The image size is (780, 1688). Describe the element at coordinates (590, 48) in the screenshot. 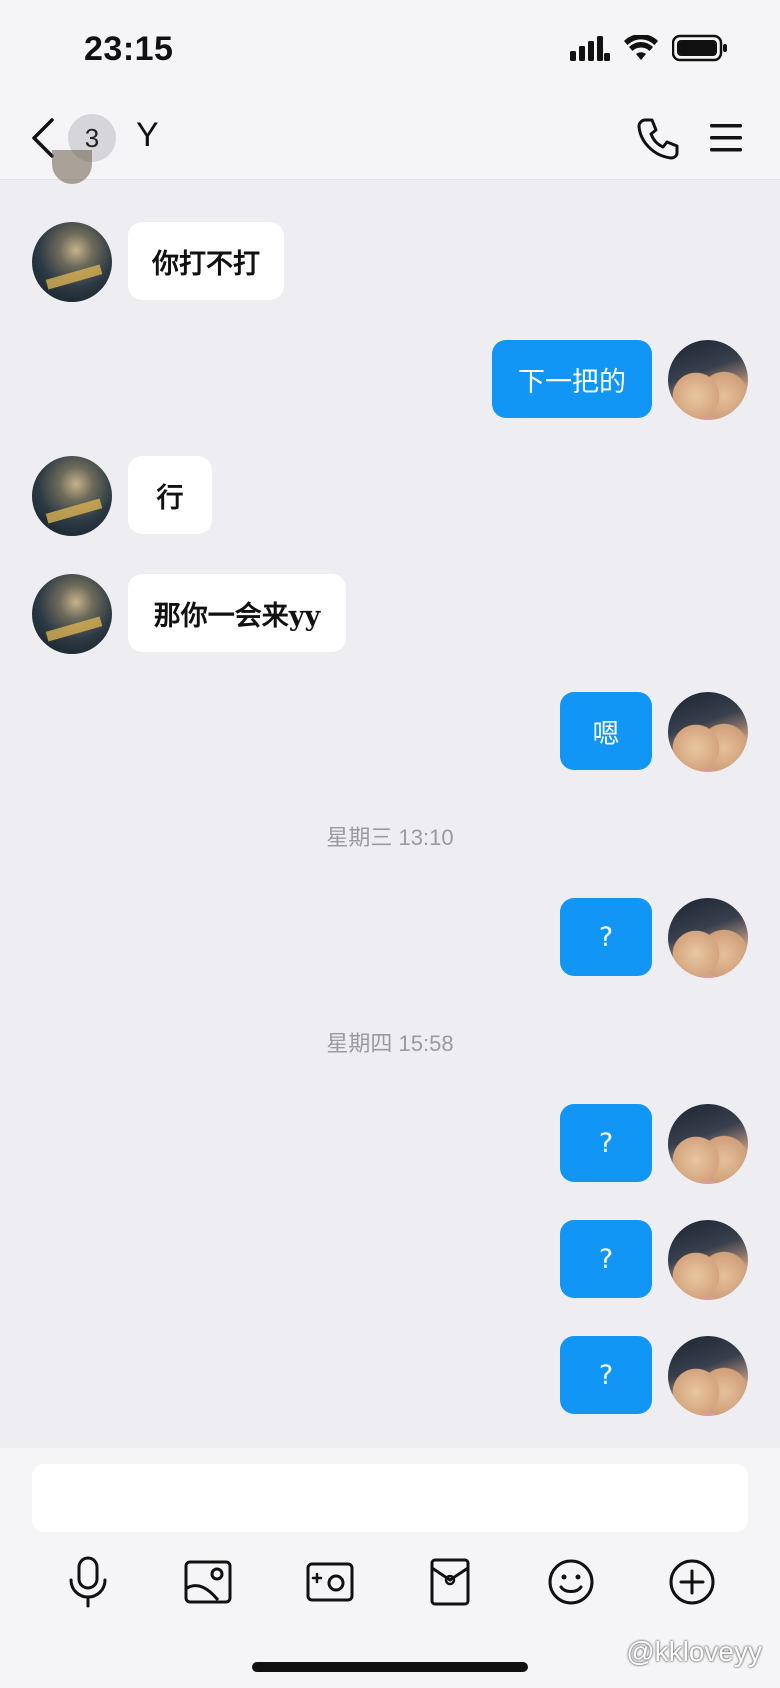

I see `signal-icon` at that location.